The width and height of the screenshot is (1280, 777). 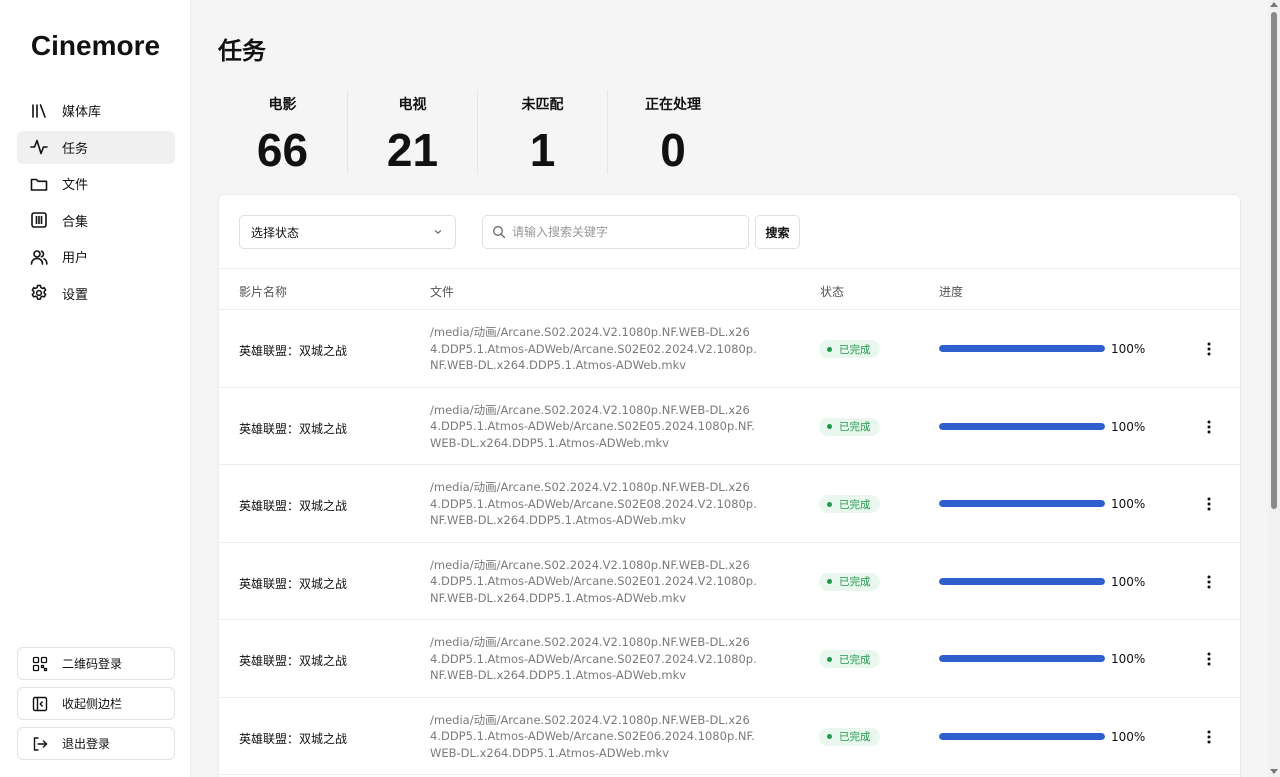 I want to click on search-input, so click(x=622, y=232).